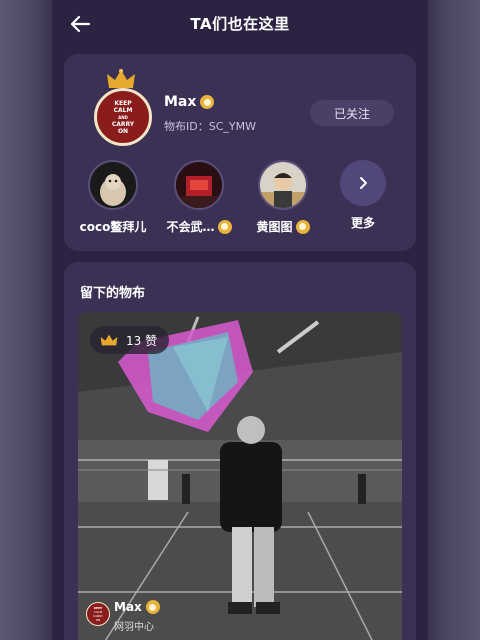  I want to click on avatar: KEEP CALM AND CARRY ON, so click(123, 117).